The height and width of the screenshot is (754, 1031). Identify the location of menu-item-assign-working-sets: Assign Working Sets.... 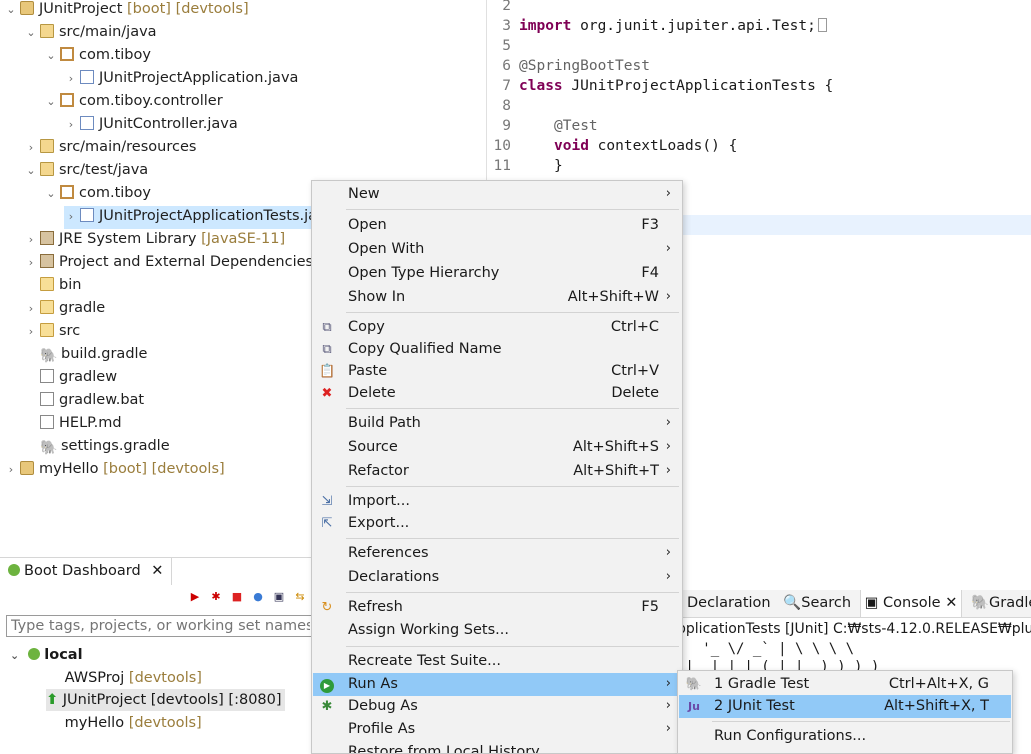
(497, 630).